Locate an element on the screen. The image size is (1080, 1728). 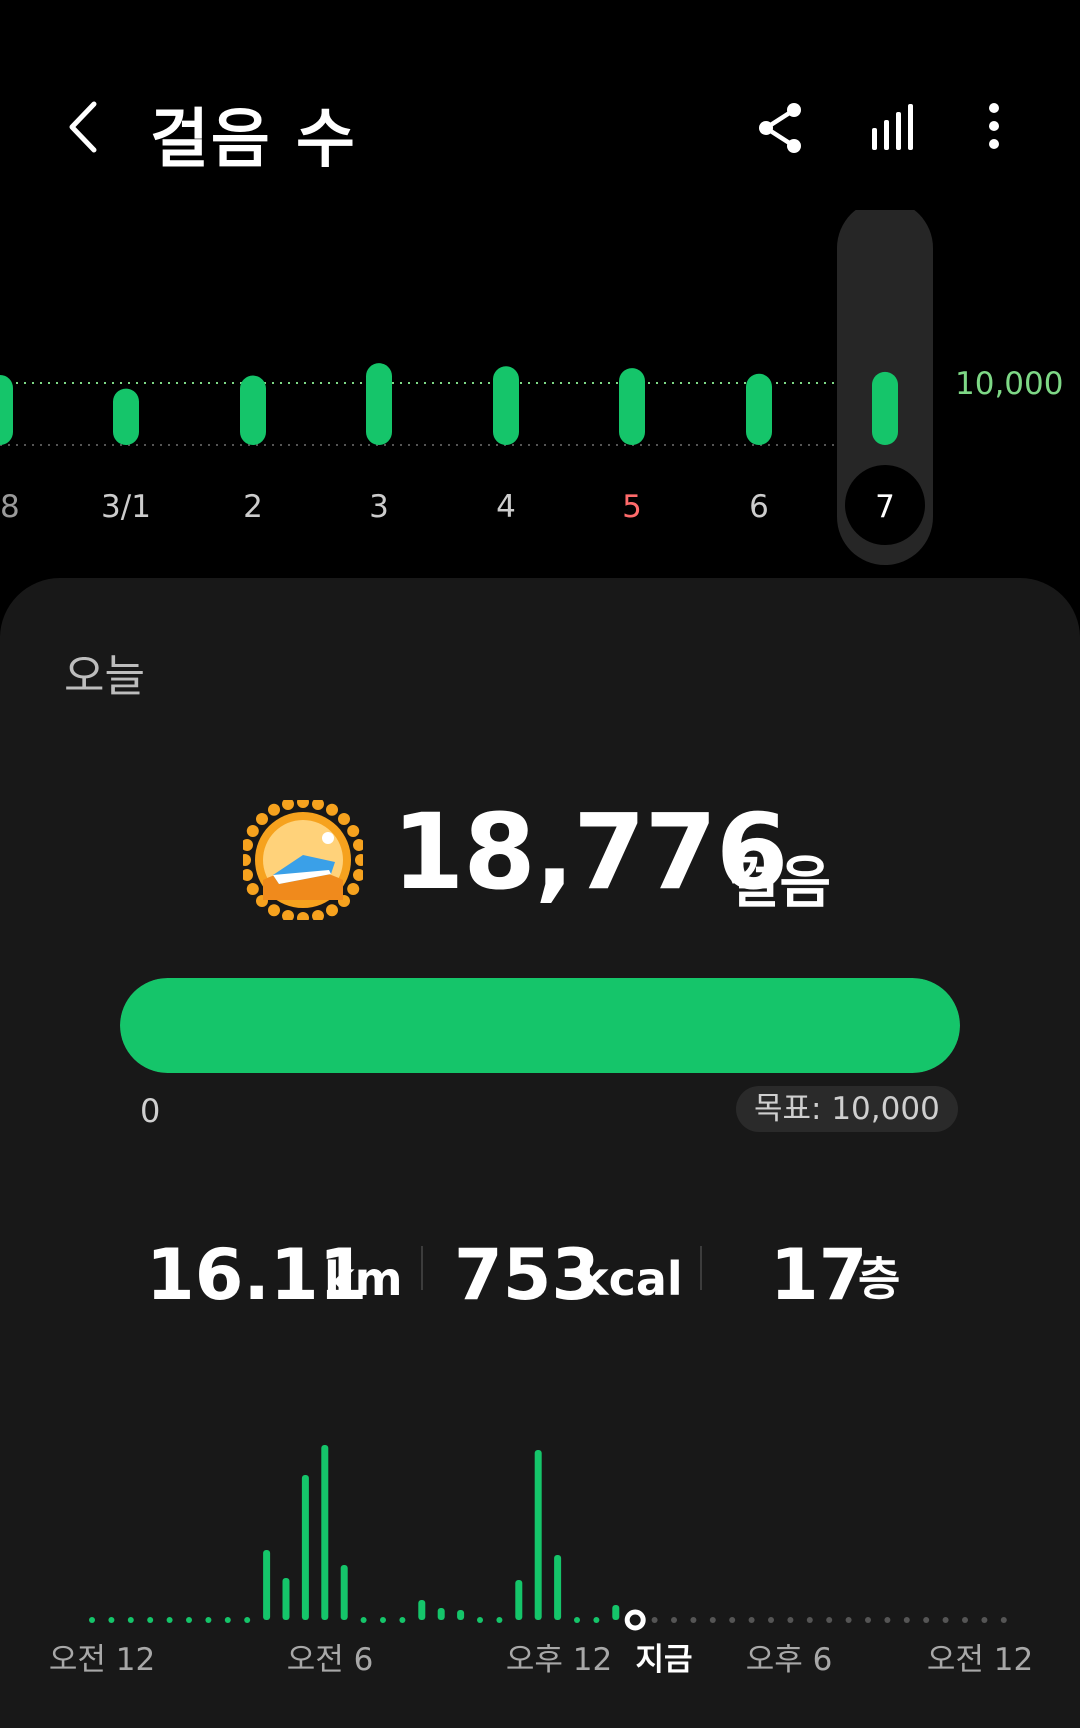
back-arrow-icon is located at coordinates (85, 127).